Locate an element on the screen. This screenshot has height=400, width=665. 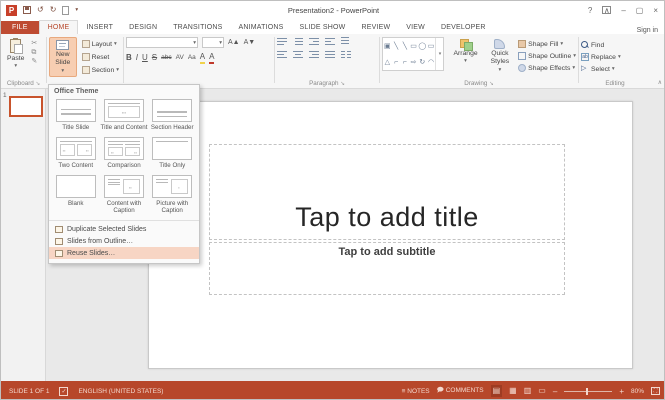
quick-styles-button: Quick Styles ▾ is located at coordinates (500, 56).